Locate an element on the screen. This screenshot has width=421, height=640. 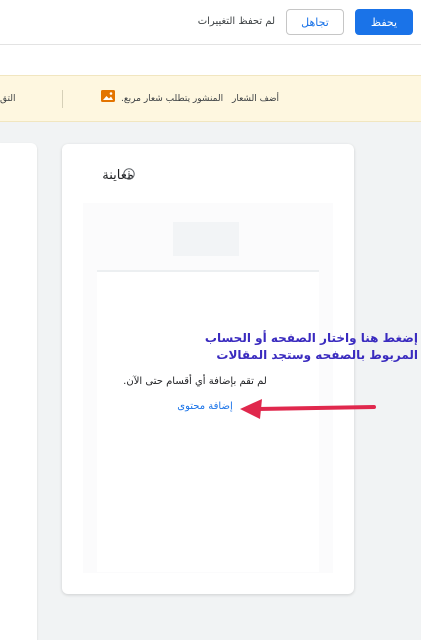
image-icon is located at coordinates (108, 96).